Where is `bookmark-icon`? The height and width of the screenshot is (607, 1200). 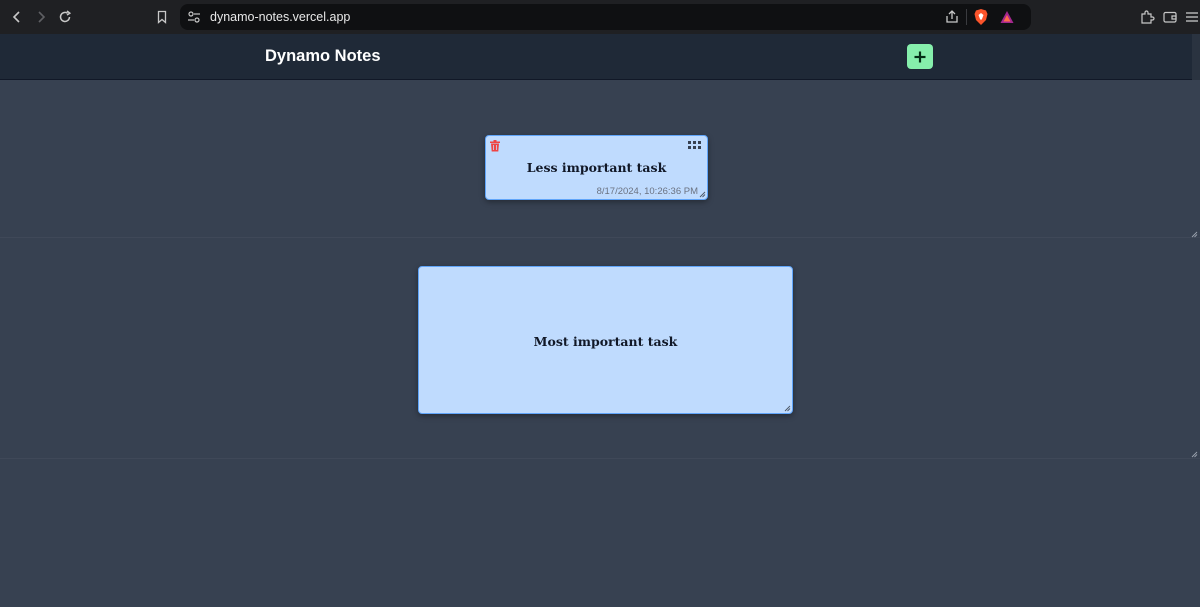 bookmark-icon is located at coordinates (162, 17).